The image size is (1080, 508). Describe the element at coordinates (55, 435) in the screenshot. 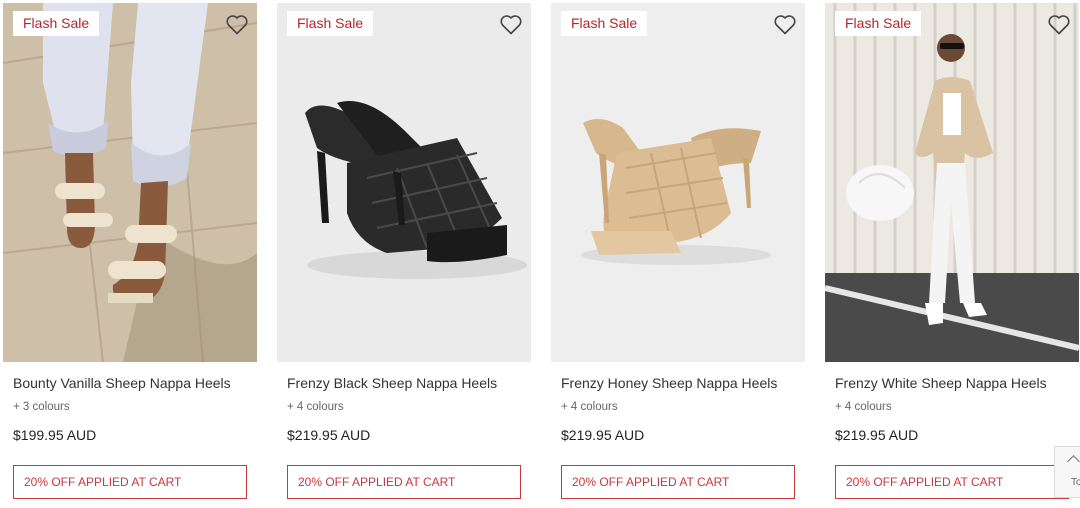

I see `product-price: $199.95 AUD` at that location.